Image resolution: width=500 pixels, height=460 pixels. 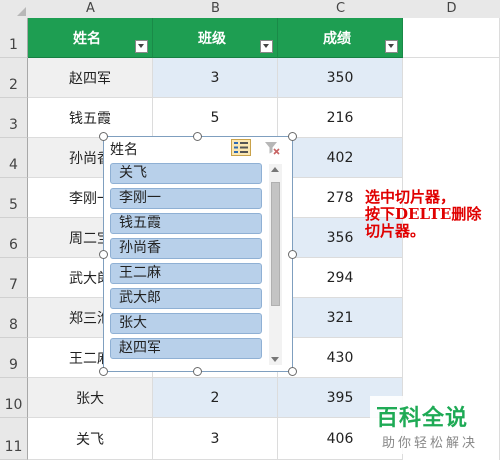 I want to click on column-header-d: D, so click(x=451, y=9).